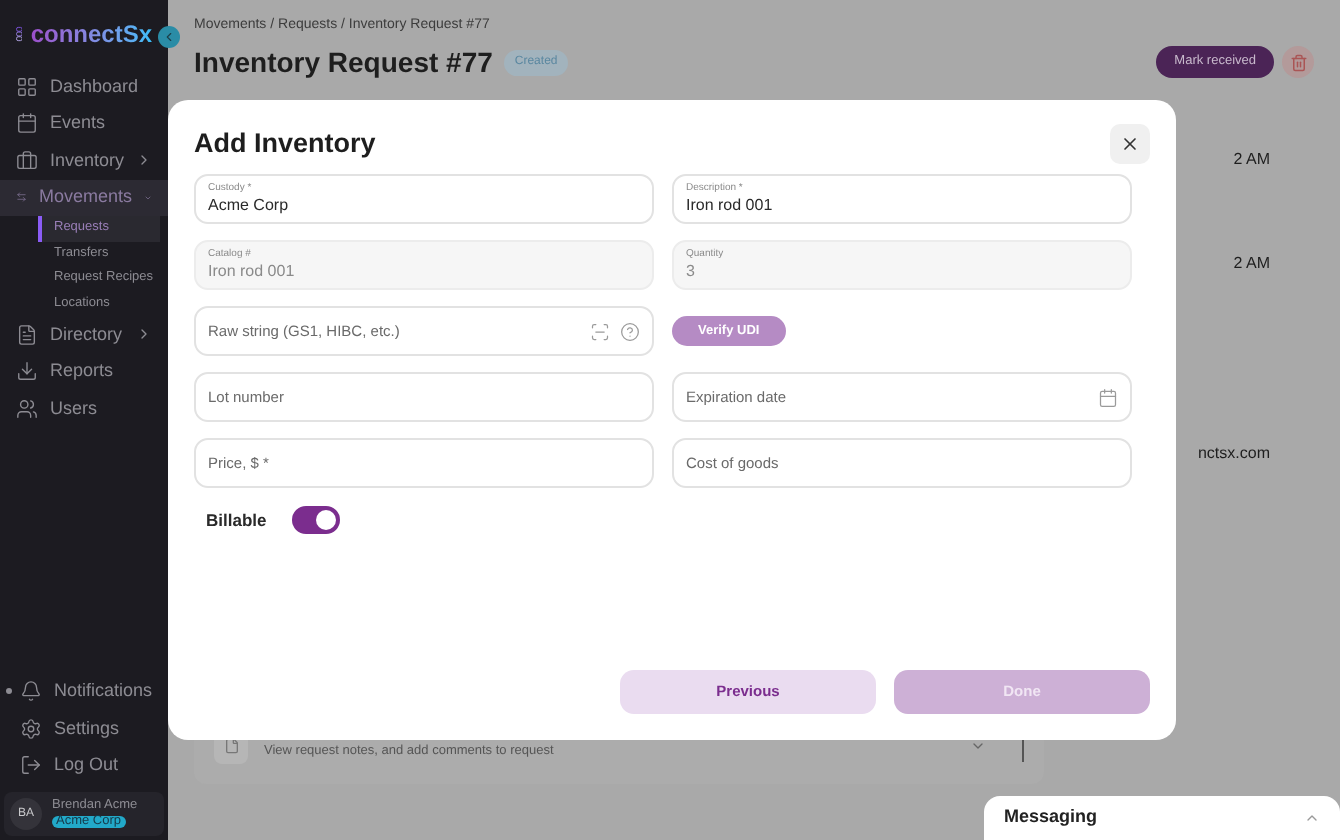 Image resolution: width=1340 pixels, height=840 pixels. I want to click on delete-button, so click(1298, 62).